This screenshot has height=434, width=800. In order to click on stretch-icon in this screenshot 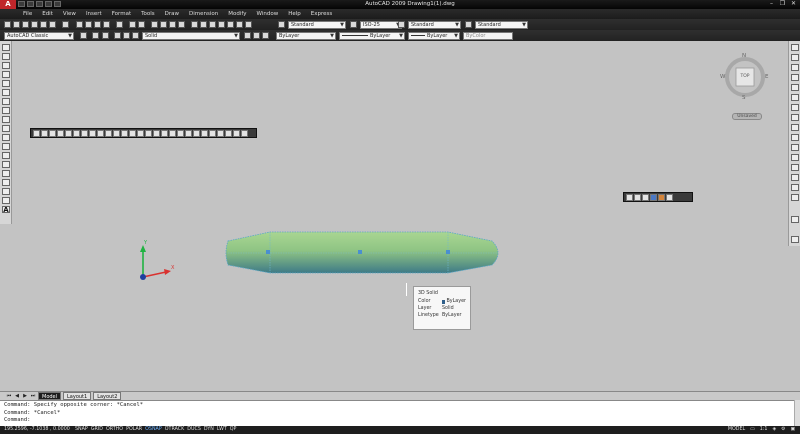, I will do `click(795, 127)`.